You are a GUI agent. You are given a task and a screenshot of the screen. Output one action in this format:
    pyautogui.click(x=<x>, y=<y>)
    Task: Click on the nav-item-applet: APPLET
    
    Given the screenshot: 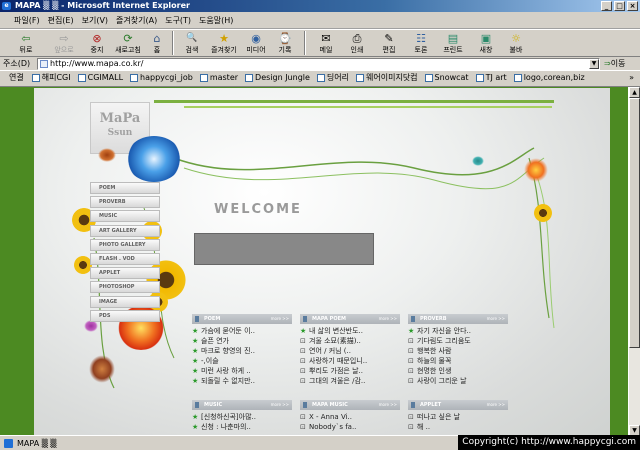 What is the action you would take?
    pyautogui.click(x=125, y=273)
    